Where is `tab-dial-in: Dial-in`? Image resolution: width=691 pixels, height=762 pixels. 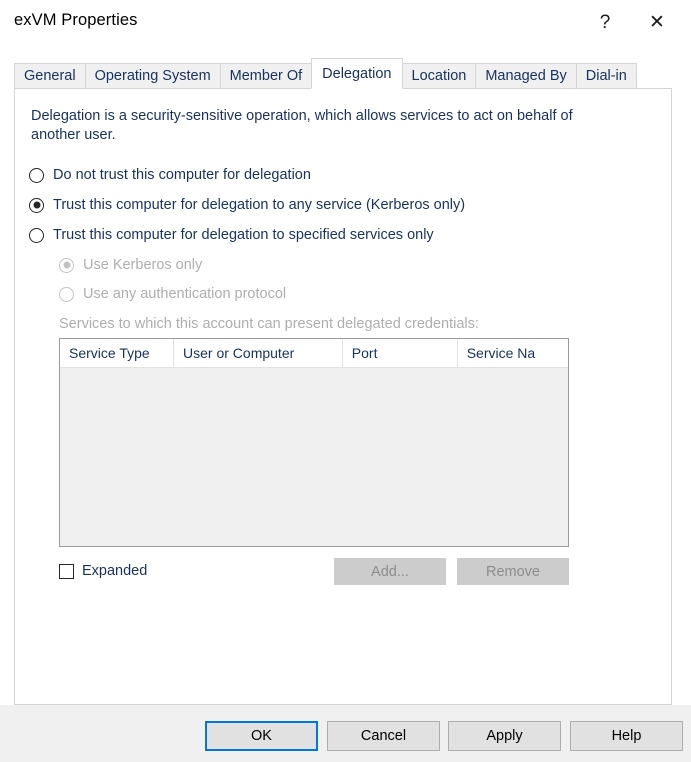
tab-dial-in: Dial-in is located at coordinates (606, 76).